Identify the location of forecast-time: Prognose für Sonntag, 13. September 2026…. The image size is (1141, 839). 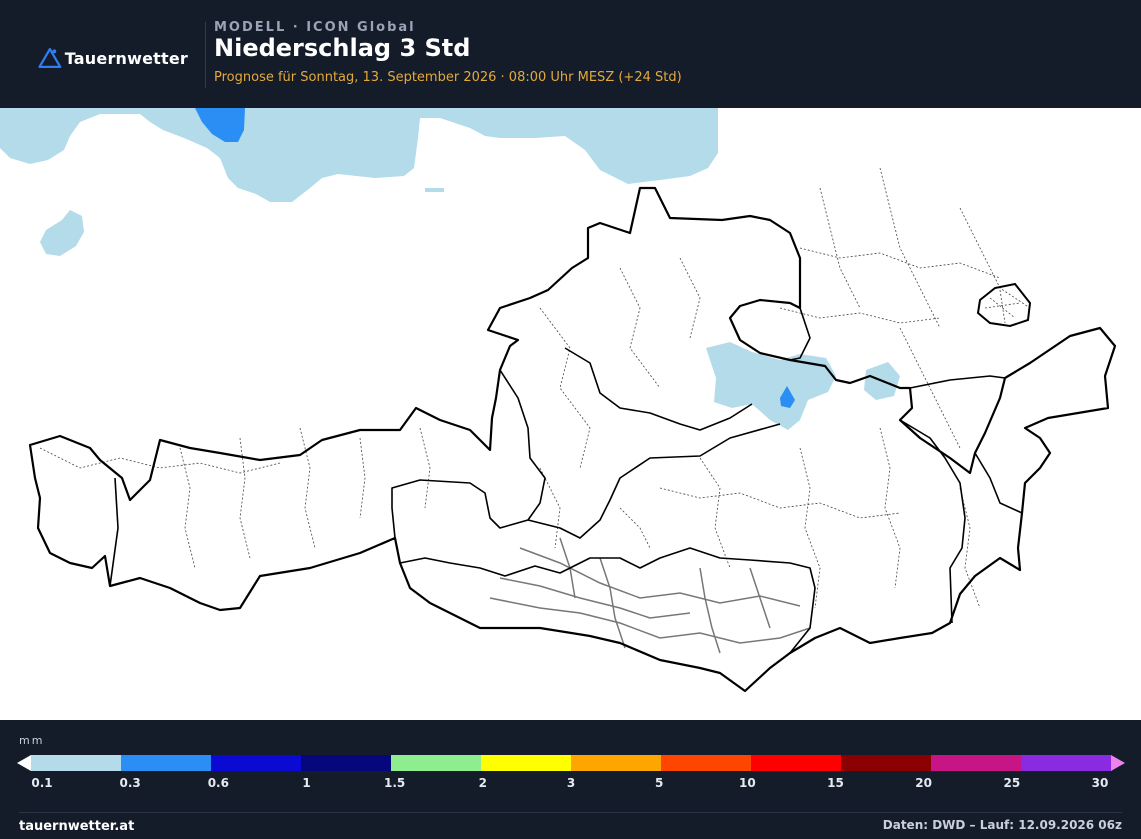
(448, 77).